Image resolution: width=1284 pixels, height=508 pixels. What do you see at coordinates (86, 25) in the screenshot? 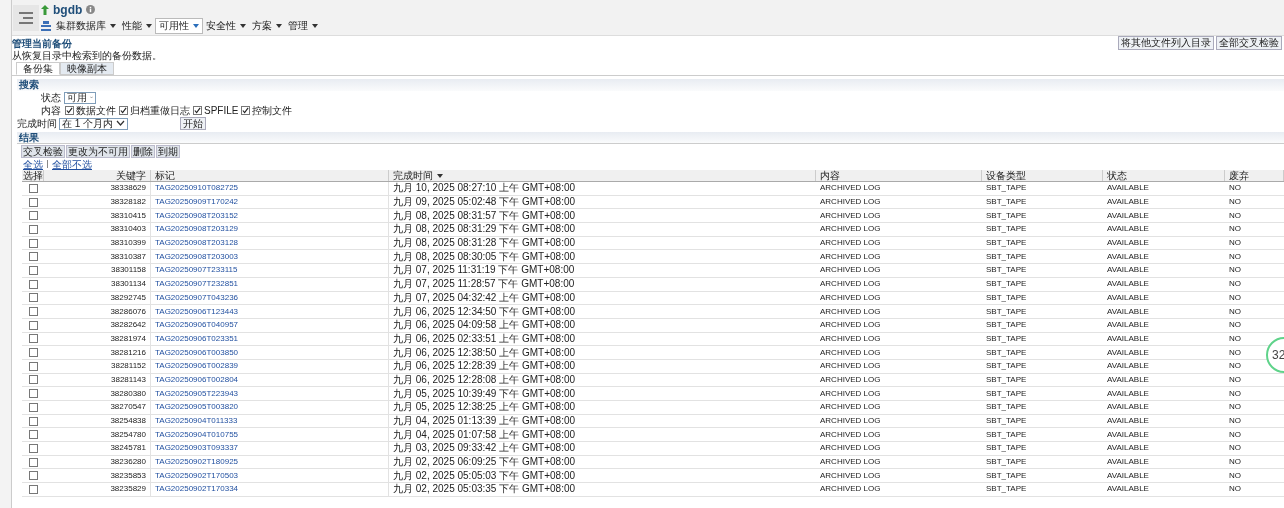
I see `menu-tab: 集群数据库` at bounding box center [86, 25].